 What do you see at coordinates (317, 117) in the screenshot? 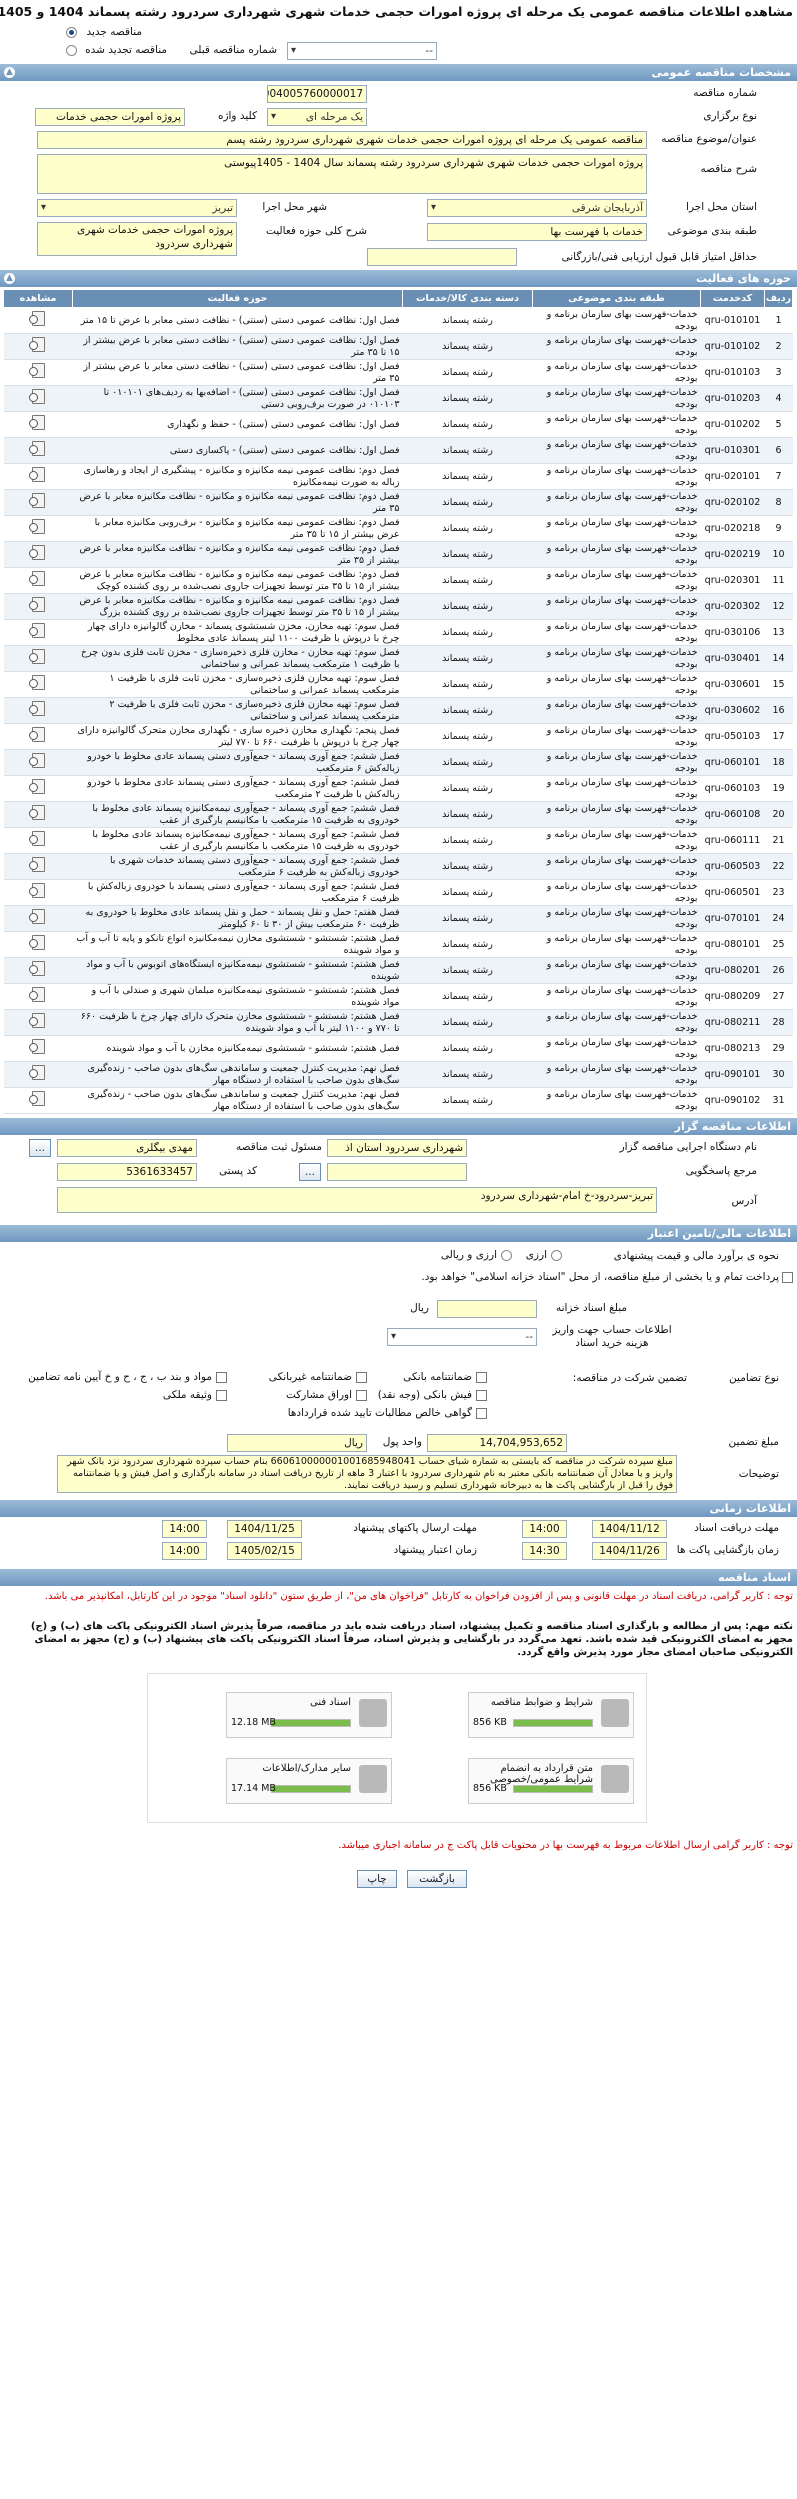
I see `type-select: یک مرحله ای` at bounding box center [317, 117].